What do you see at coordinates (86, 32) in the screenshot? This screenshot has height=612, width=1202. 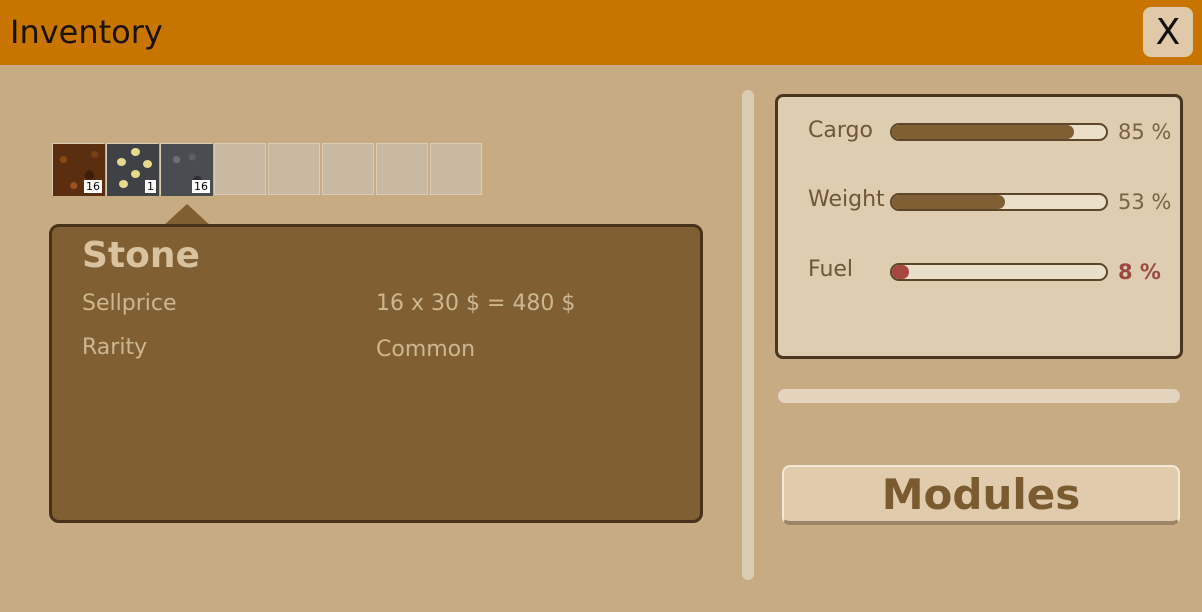 I see `window-title: Inventory` at bounding box center [86, 32].